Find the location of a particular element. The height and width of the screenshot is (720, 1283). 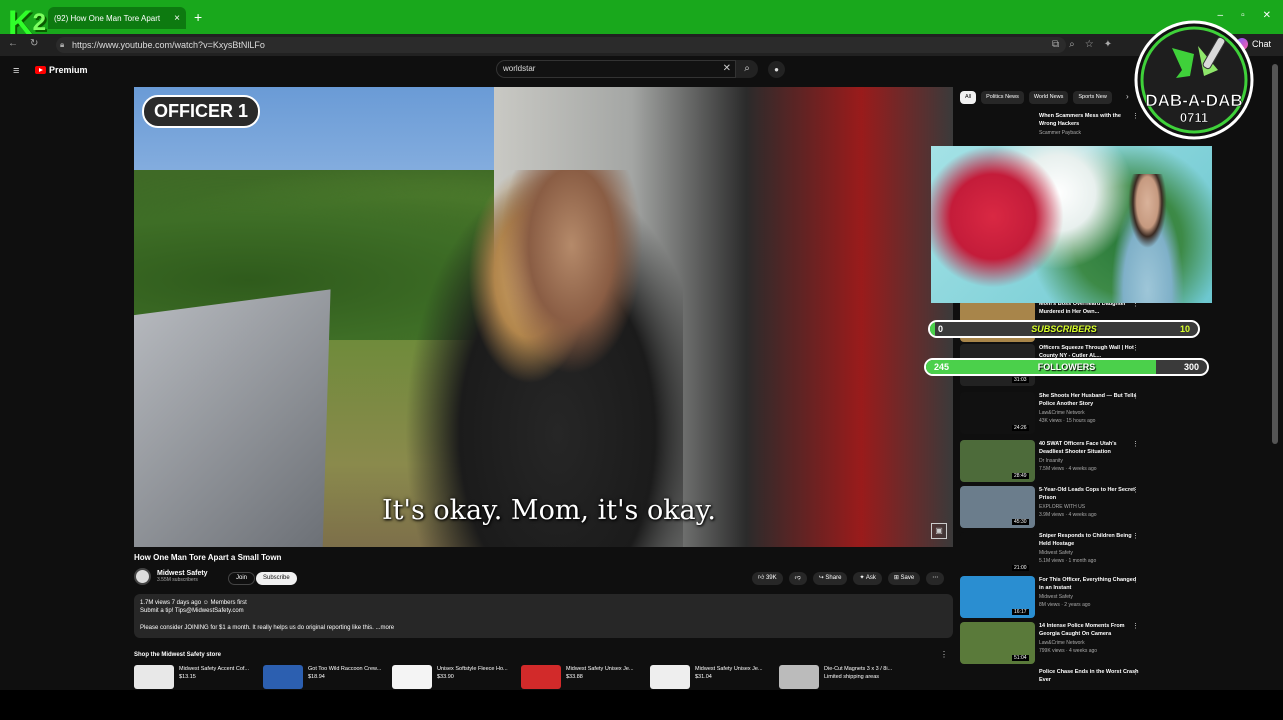

search-query: worldstar is located at coordinates (519, 68).